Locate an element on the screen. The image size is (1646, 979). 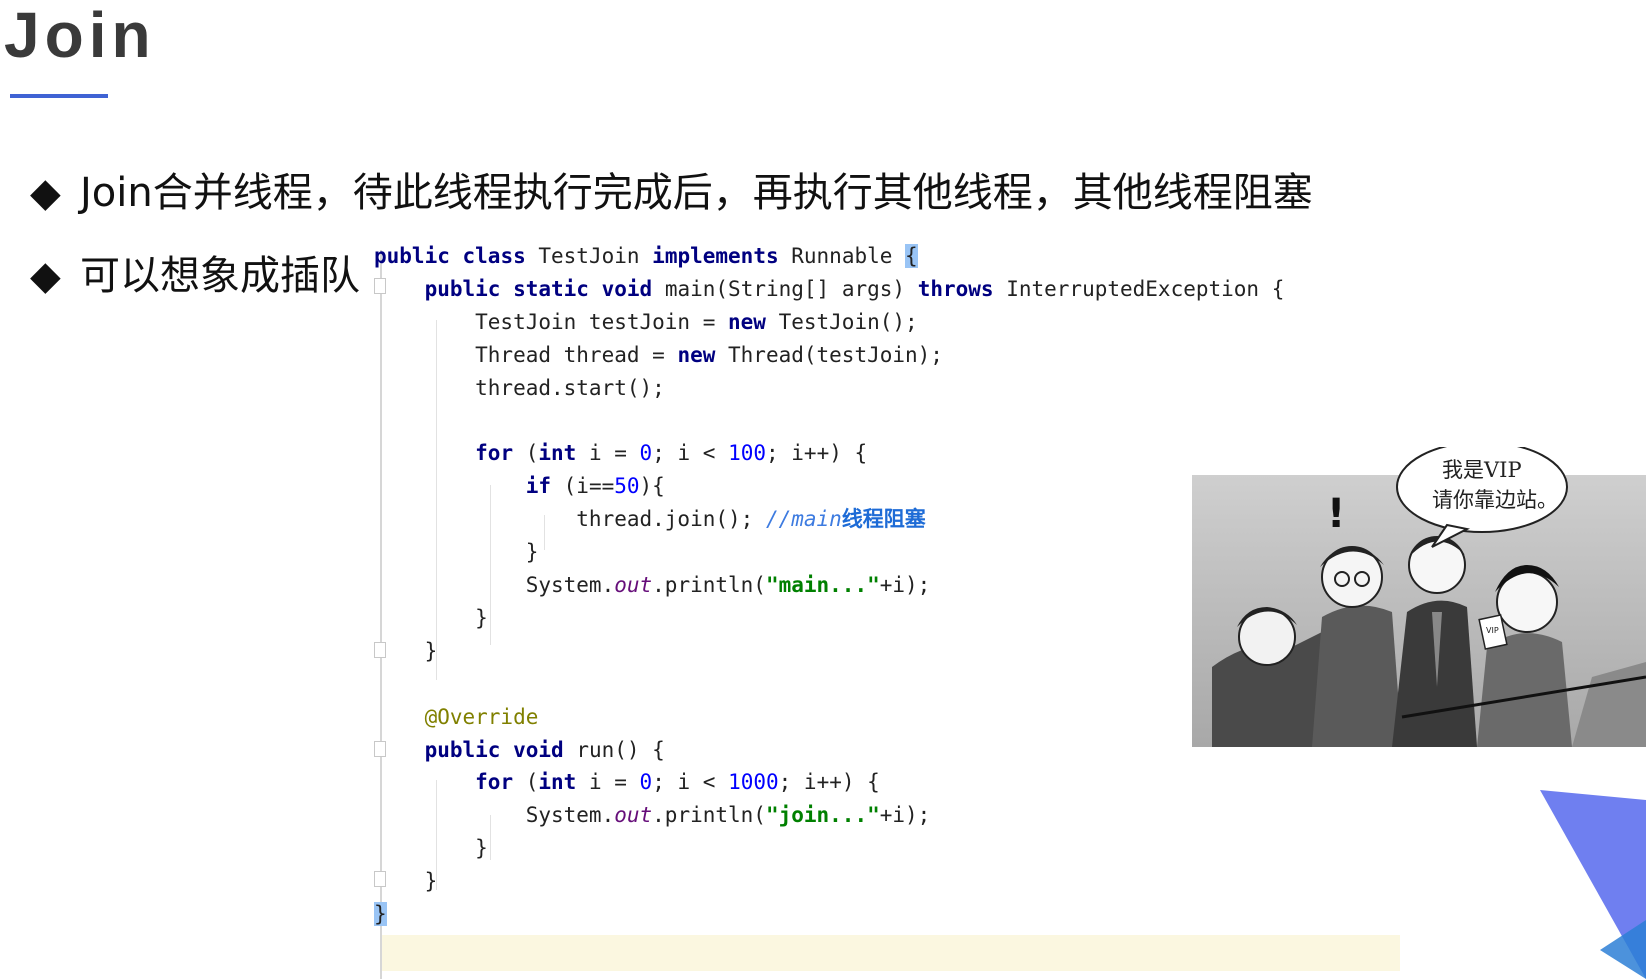
code-line: Thread thread = new Thread(testJoin); is located at coordinates (658, 354).